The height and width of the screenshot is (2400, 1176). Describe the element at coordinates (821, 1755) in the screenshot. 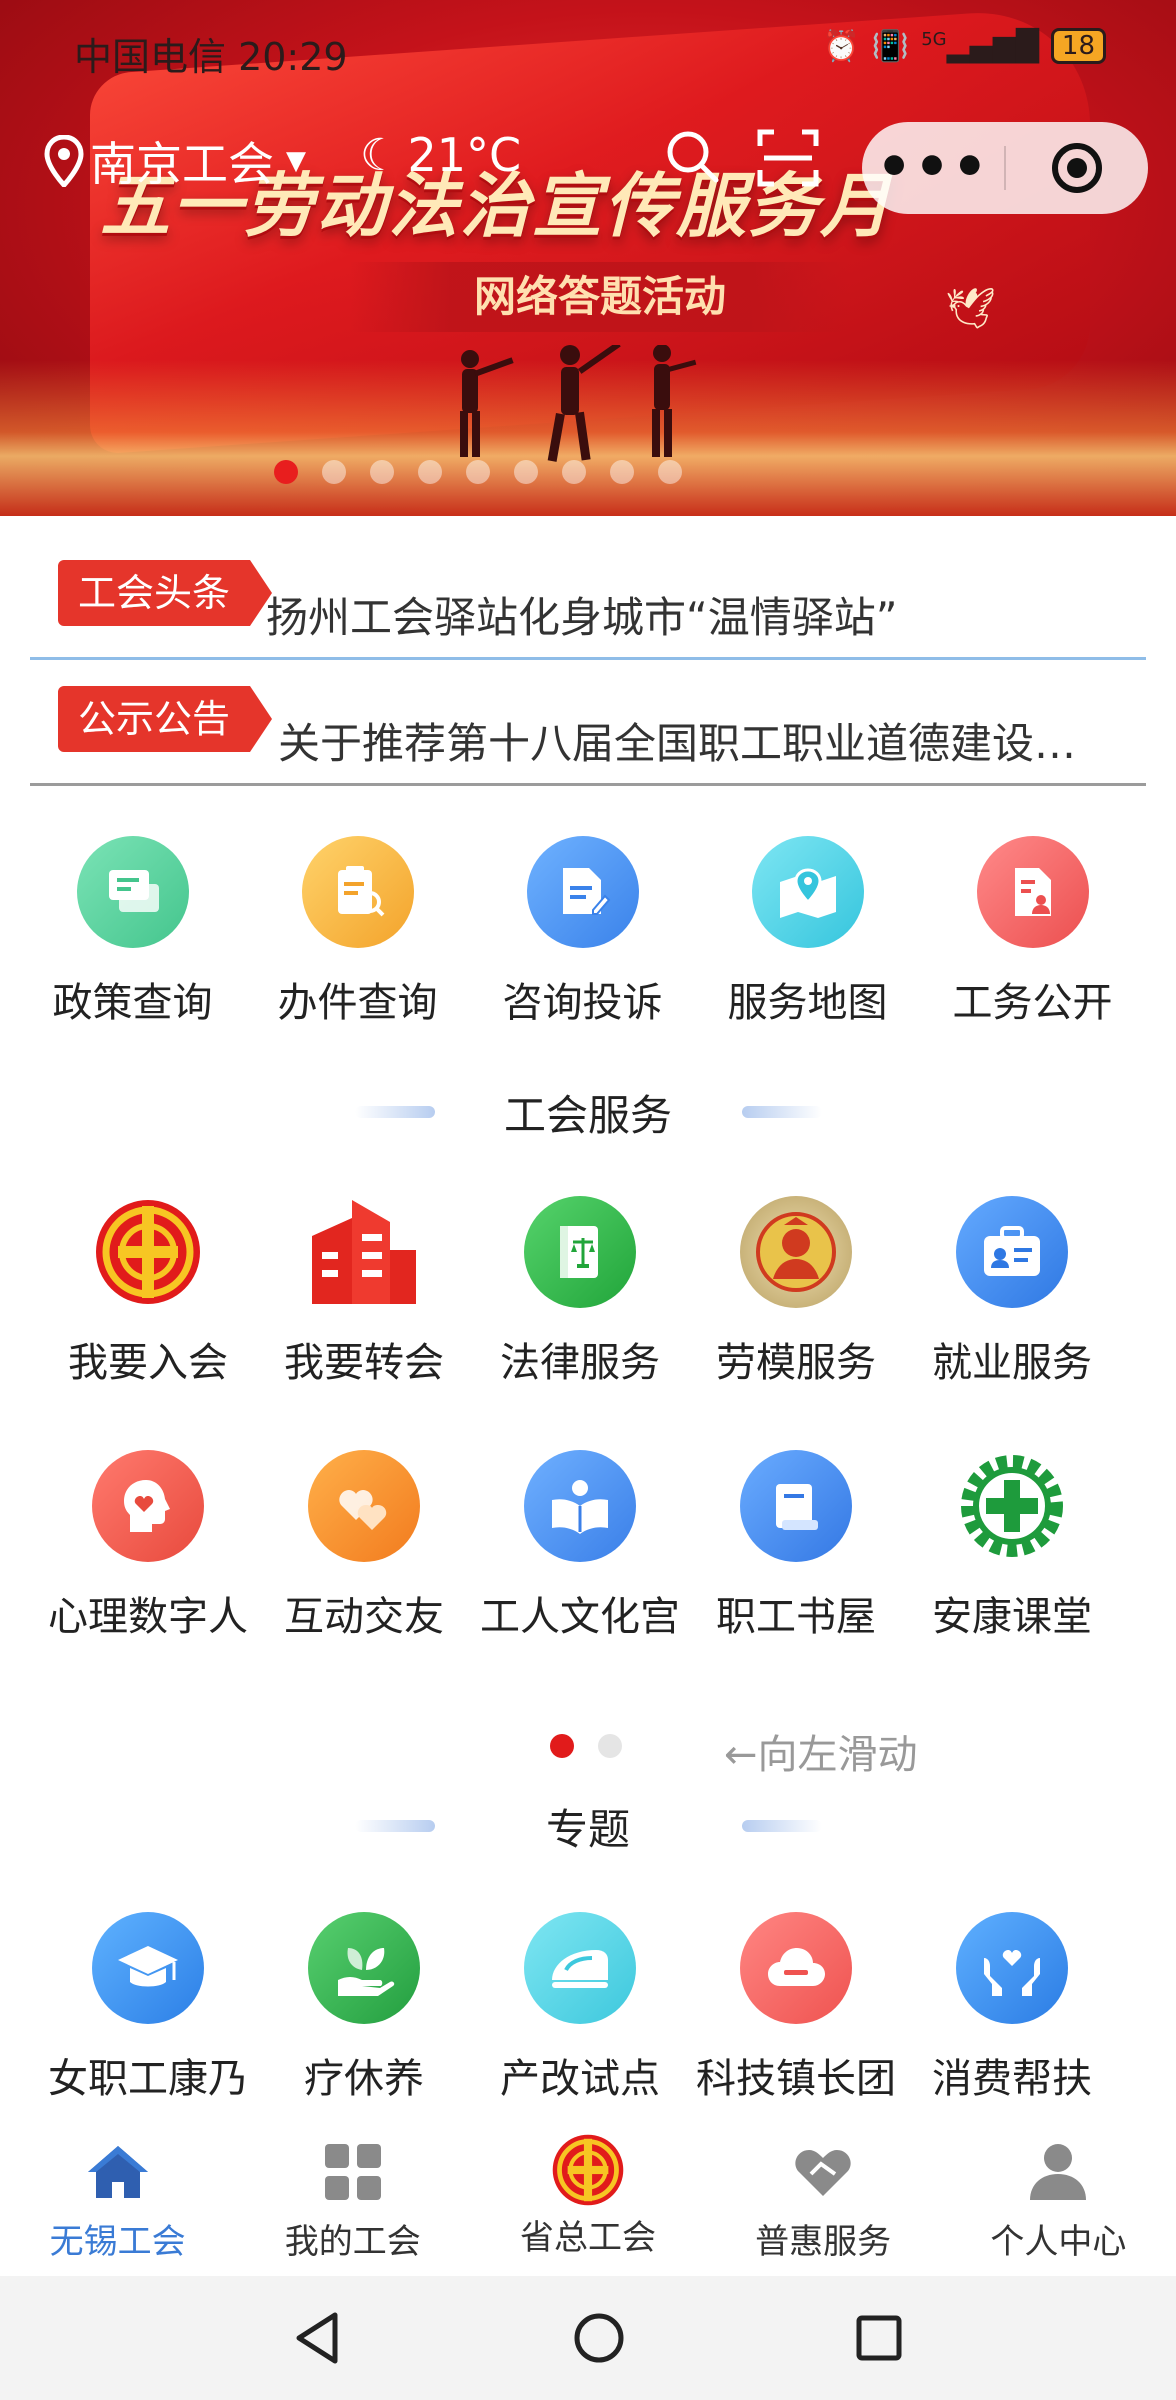

I see `swipe-hint: ←向左滑动` at that location.